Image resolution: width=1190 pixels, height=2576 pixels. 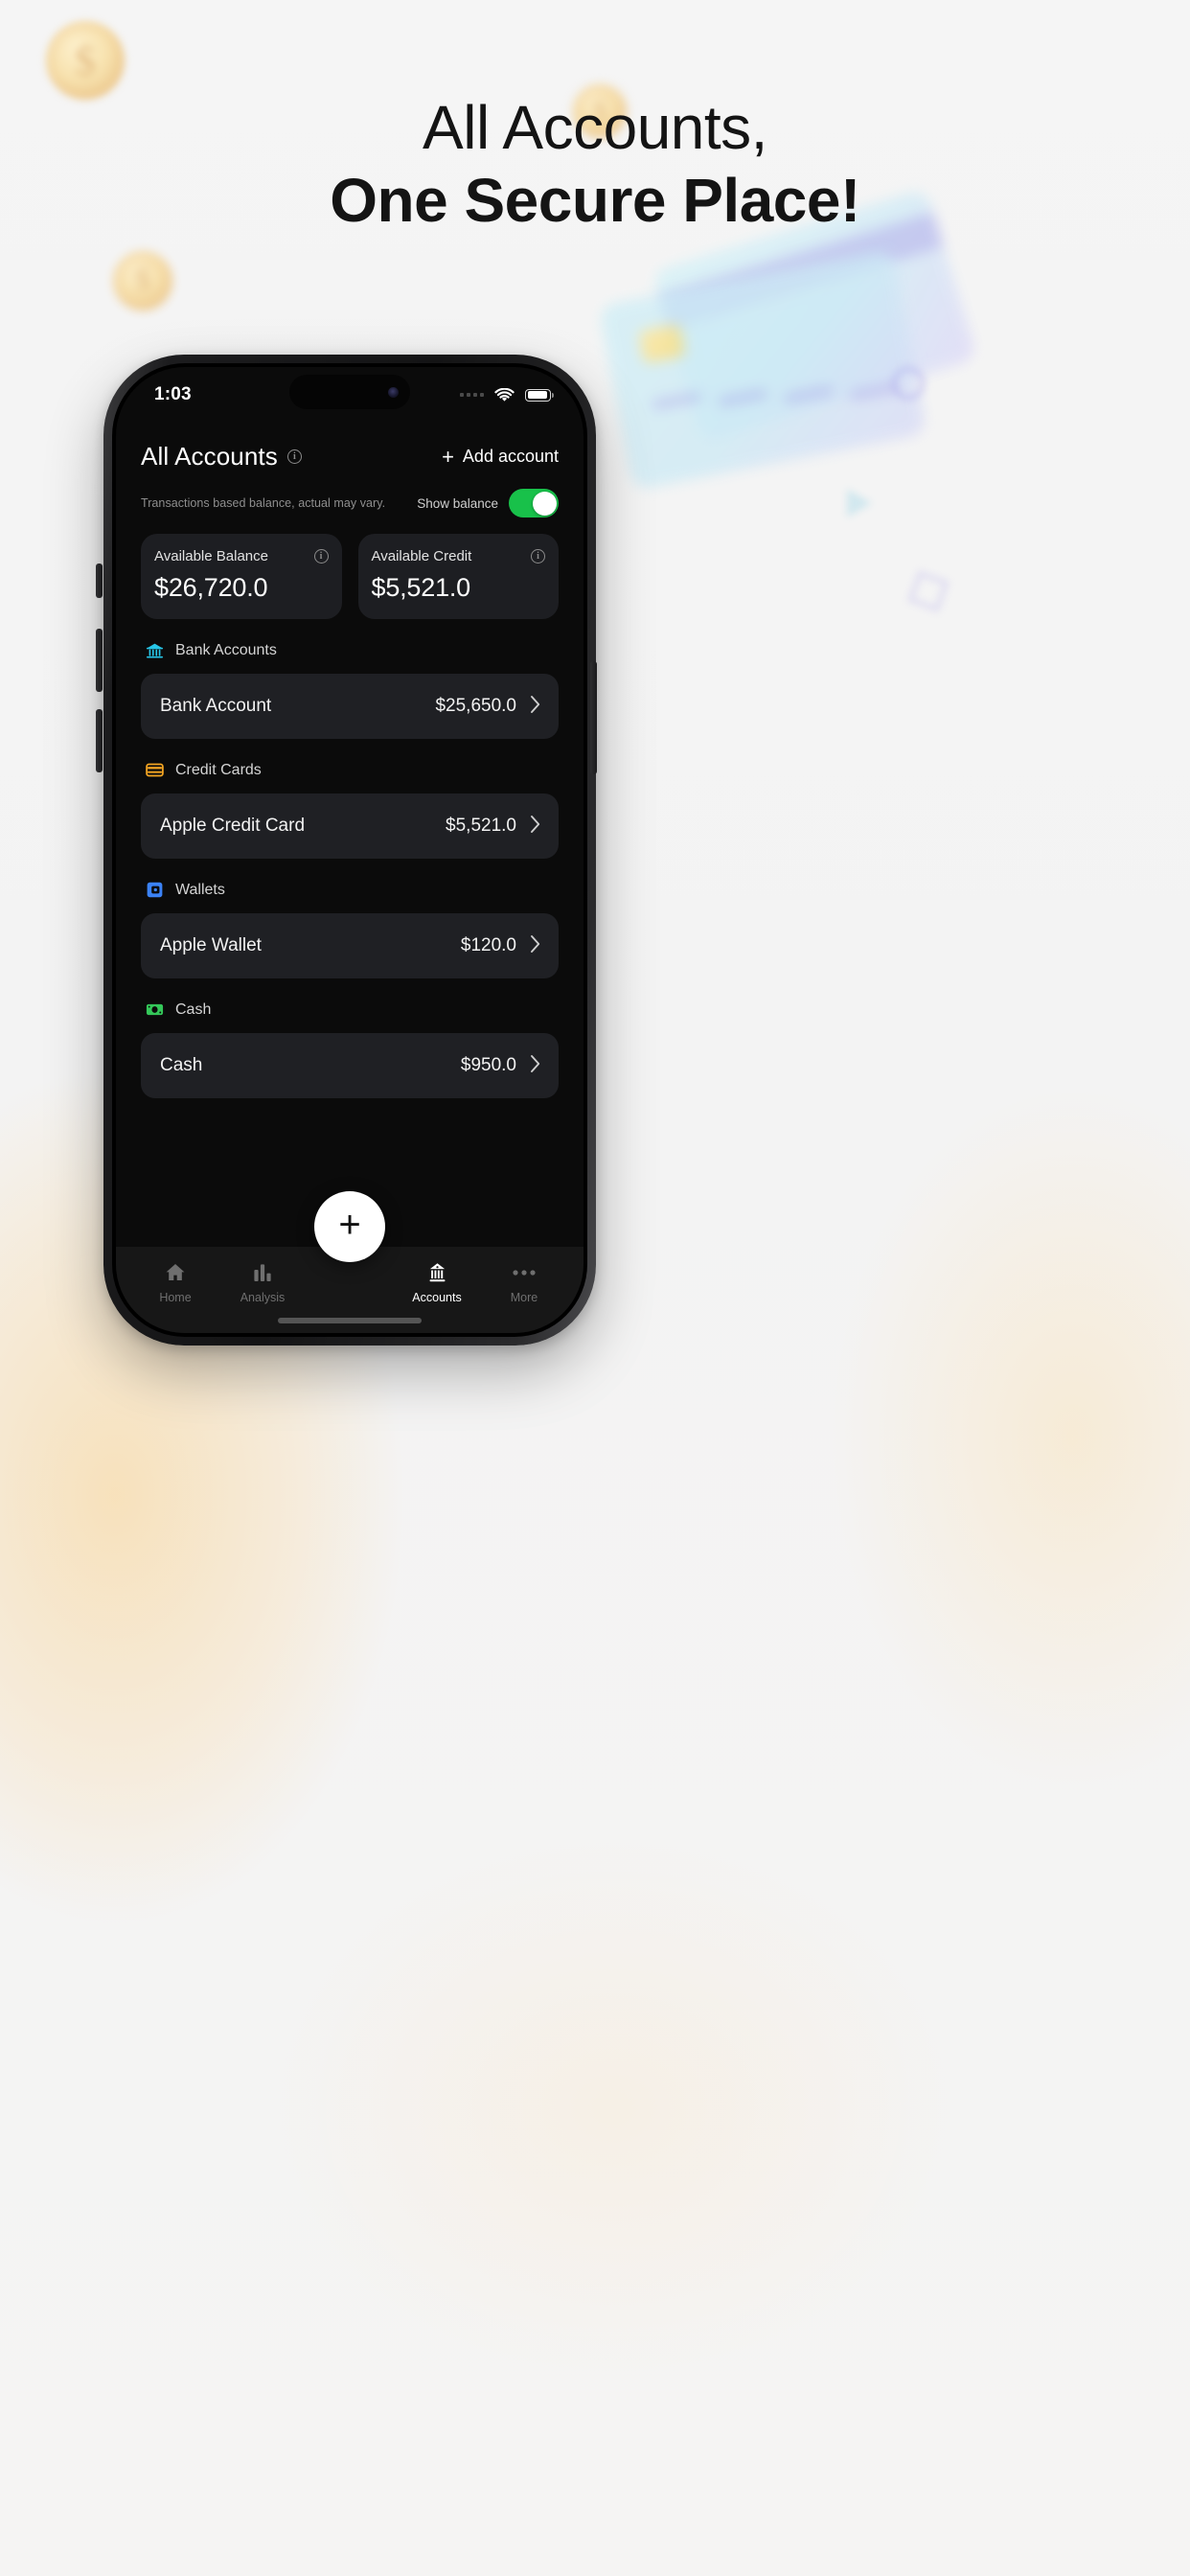 What do you see at coordinates (909, 383) in the screenshot?
I see `decorative-ring-shape` at bounding box center [909, 383].